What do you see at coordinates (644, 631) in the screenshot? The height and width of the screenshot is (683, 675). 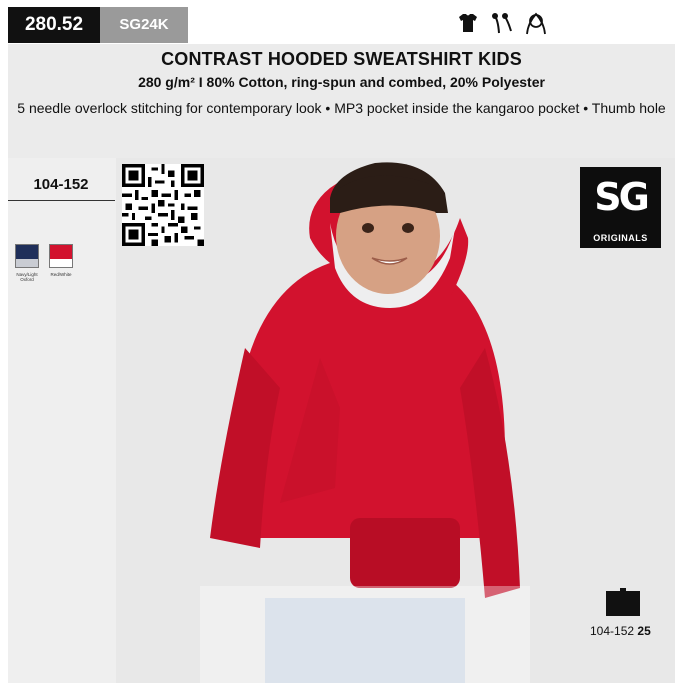 I see `packing-count: 25` at bounding box center [644, 631].